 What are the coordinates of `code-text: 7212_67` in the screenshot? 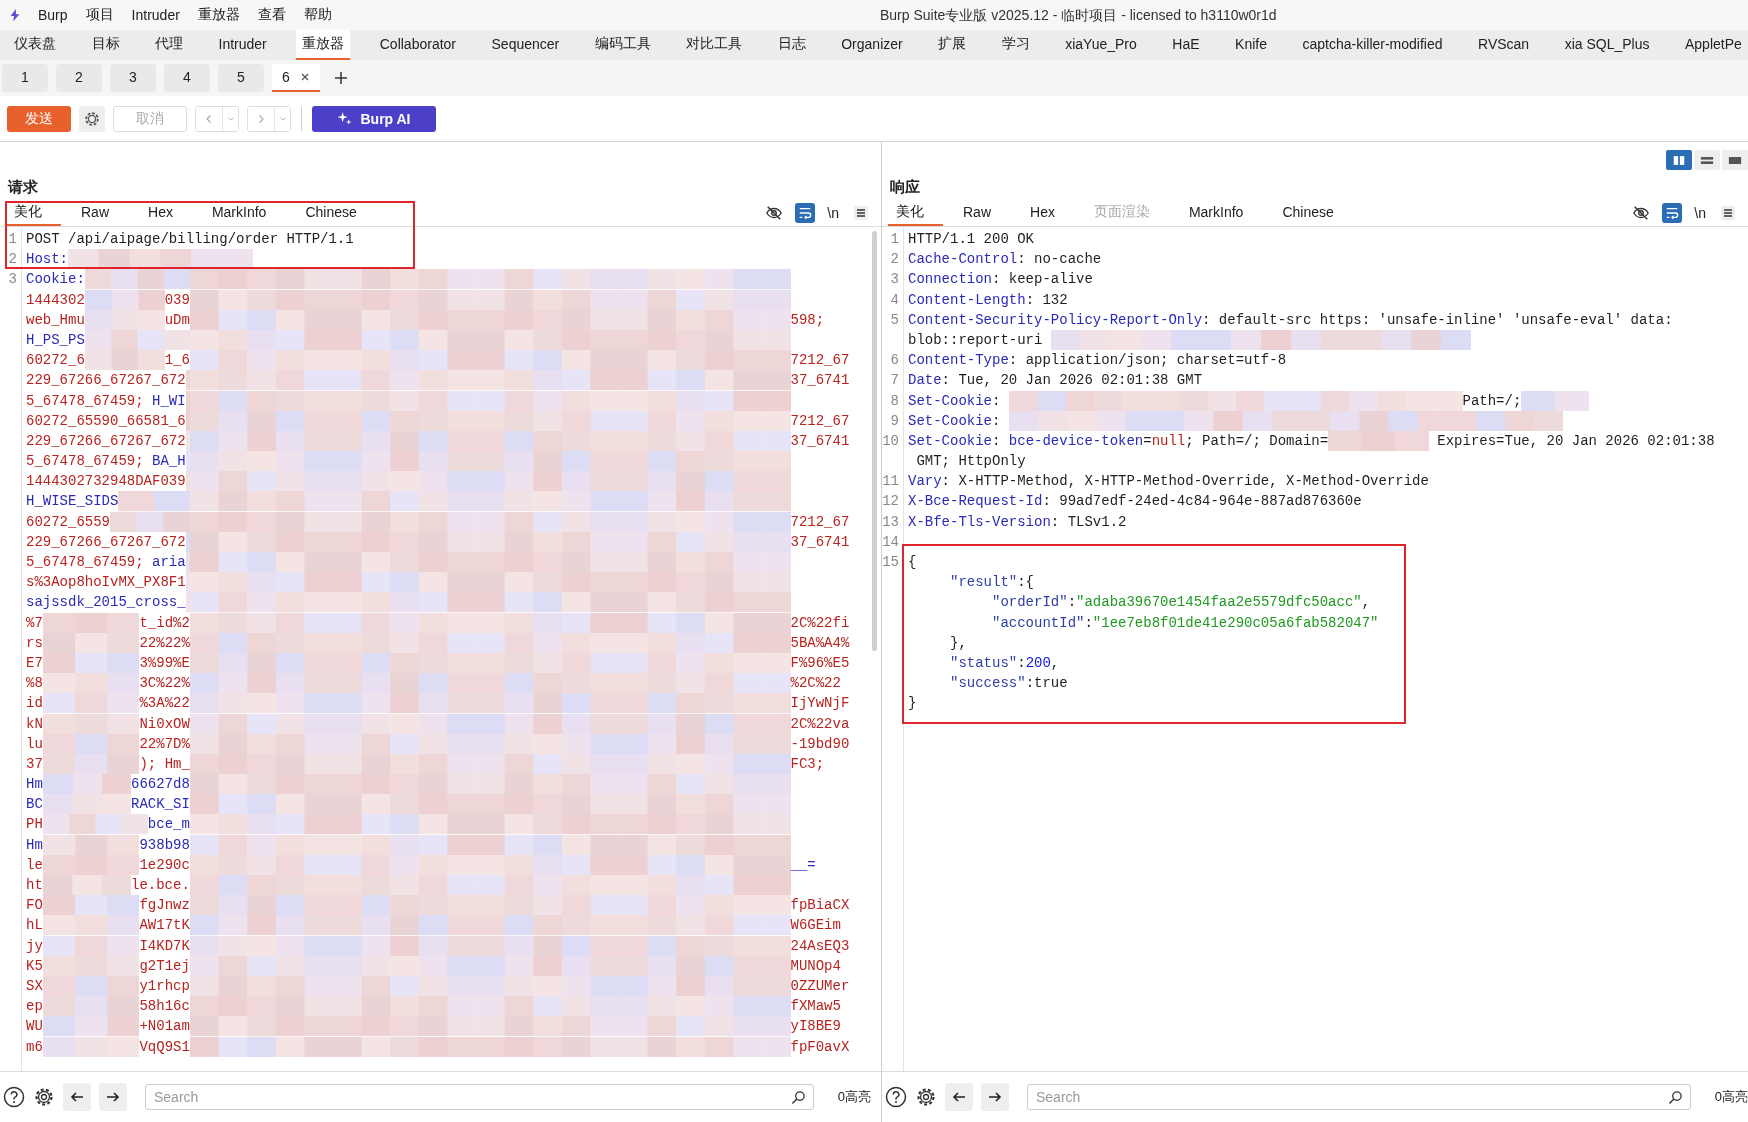 It's located at (820, 522).